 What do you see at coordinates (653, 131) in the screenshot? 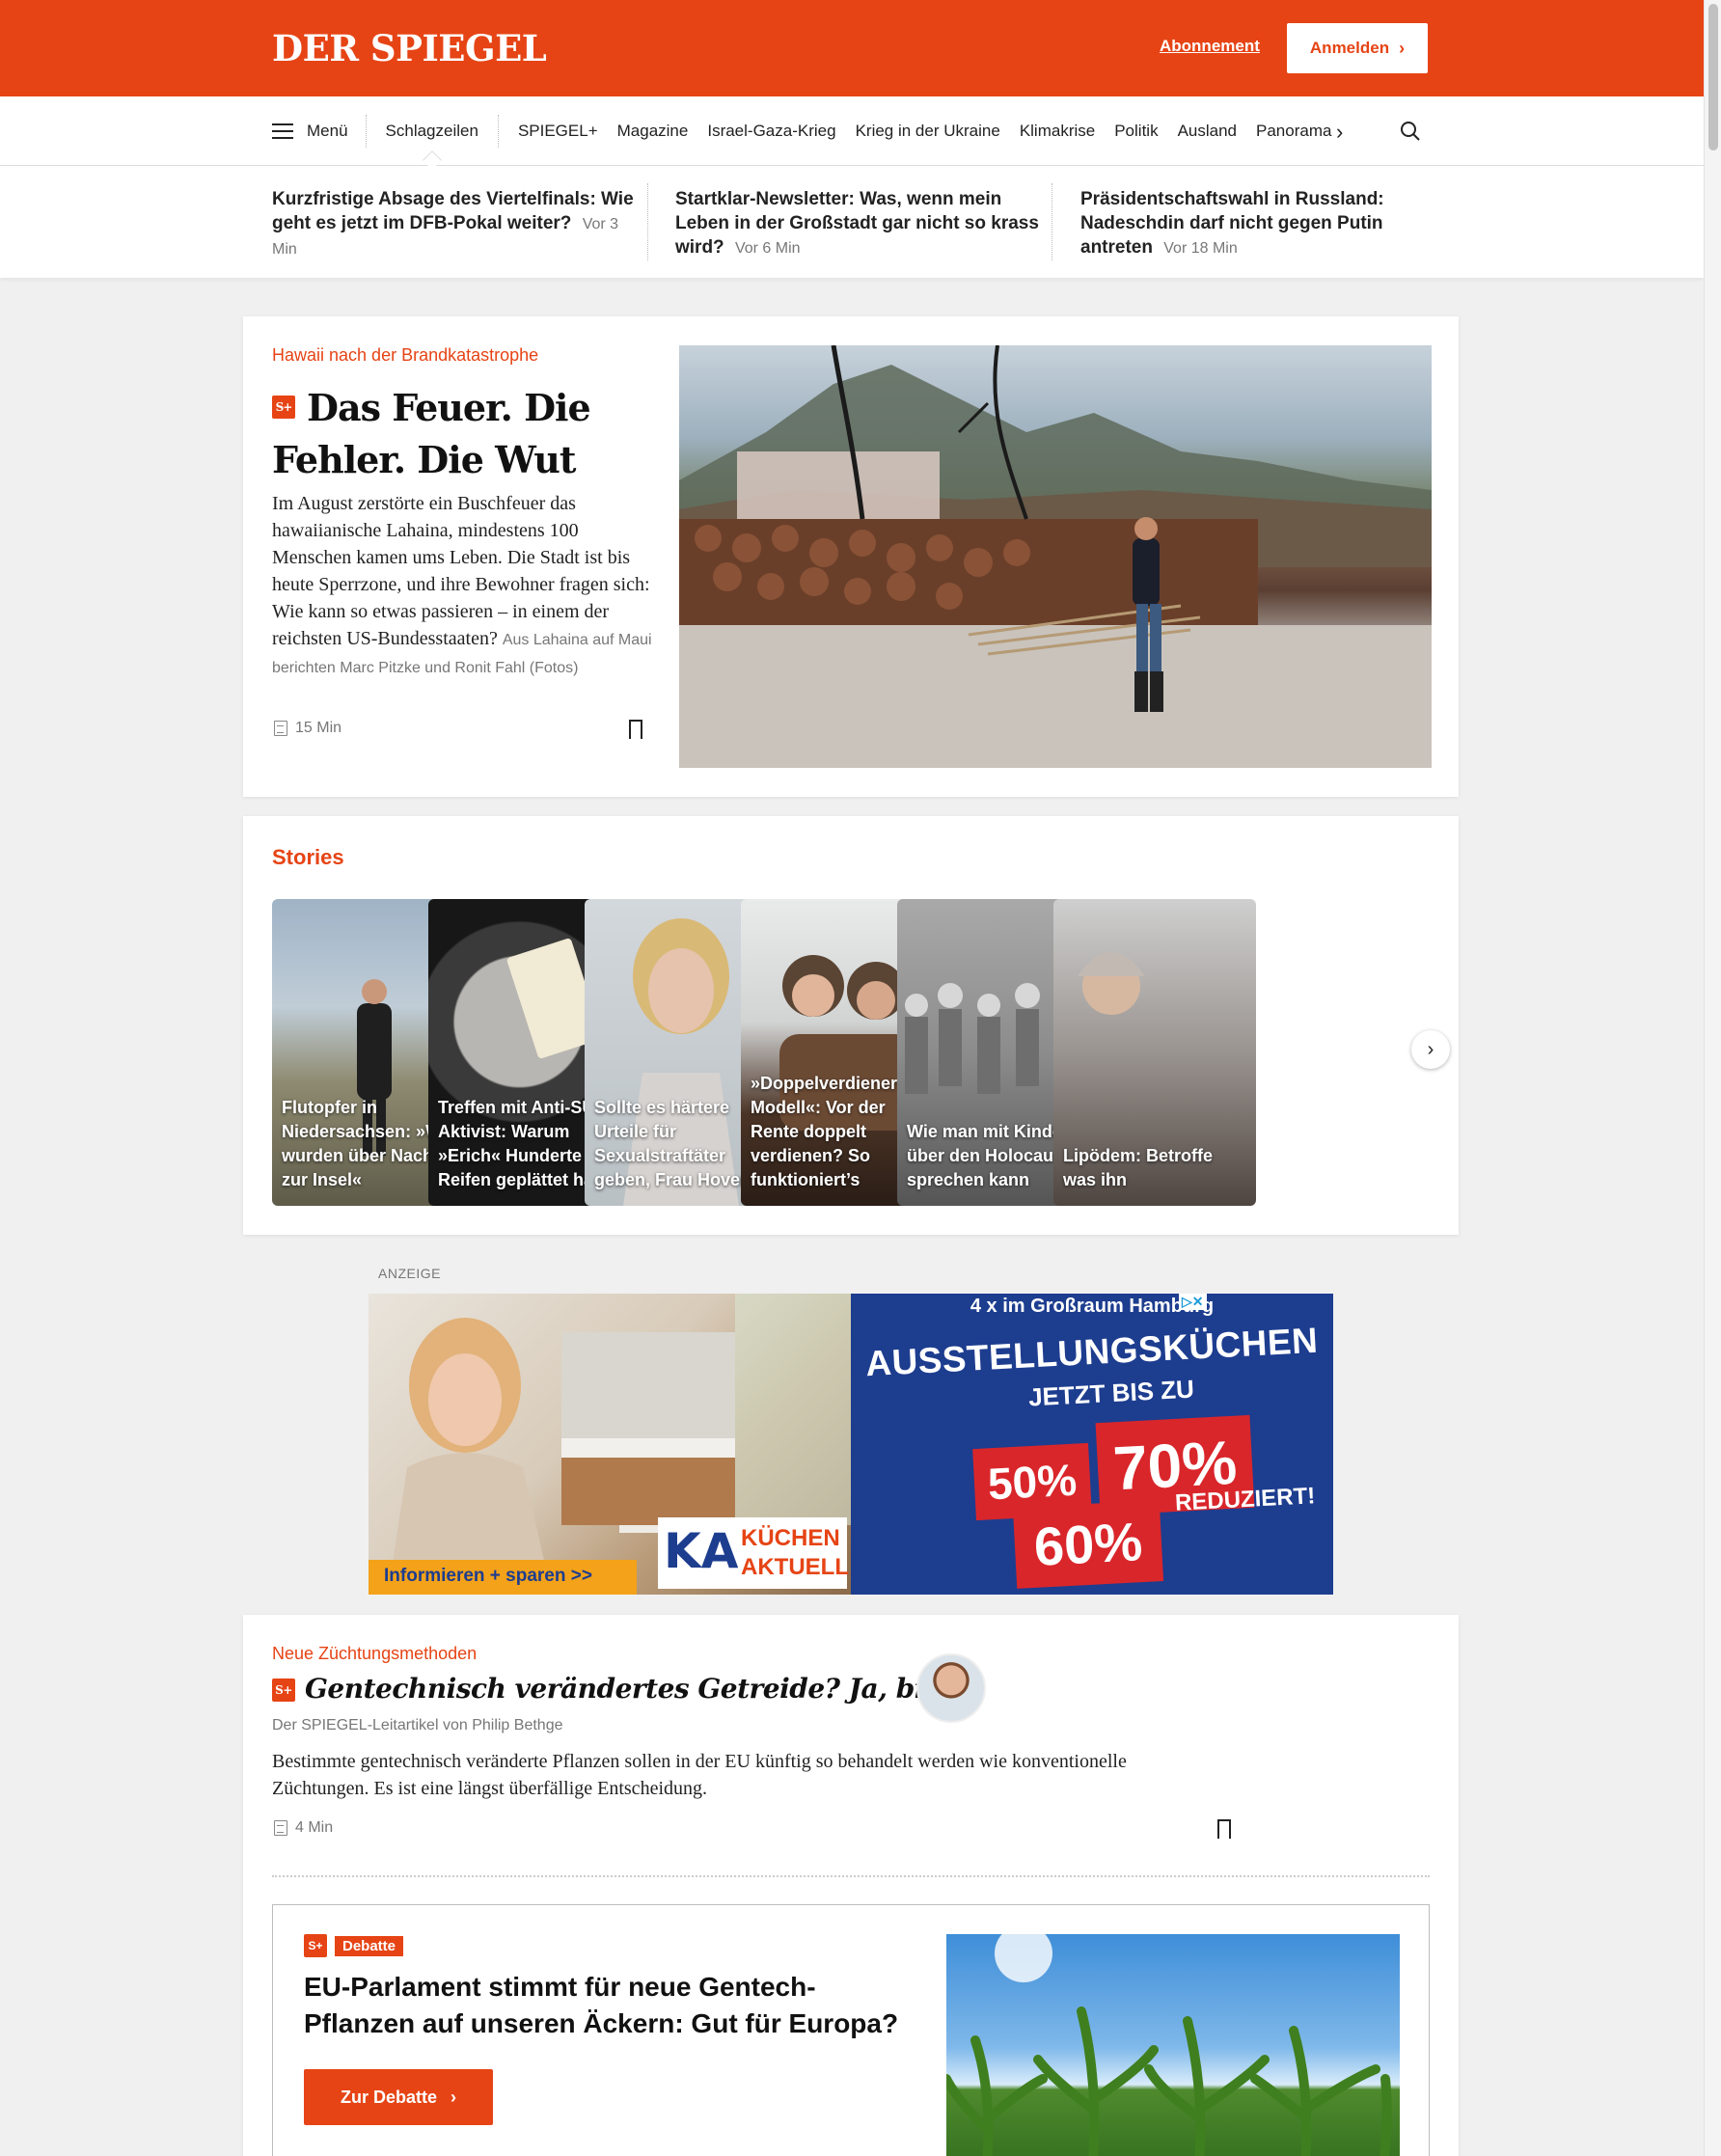
I see `nav-item-magazine: Magazine` at bounding box center [653, 131].